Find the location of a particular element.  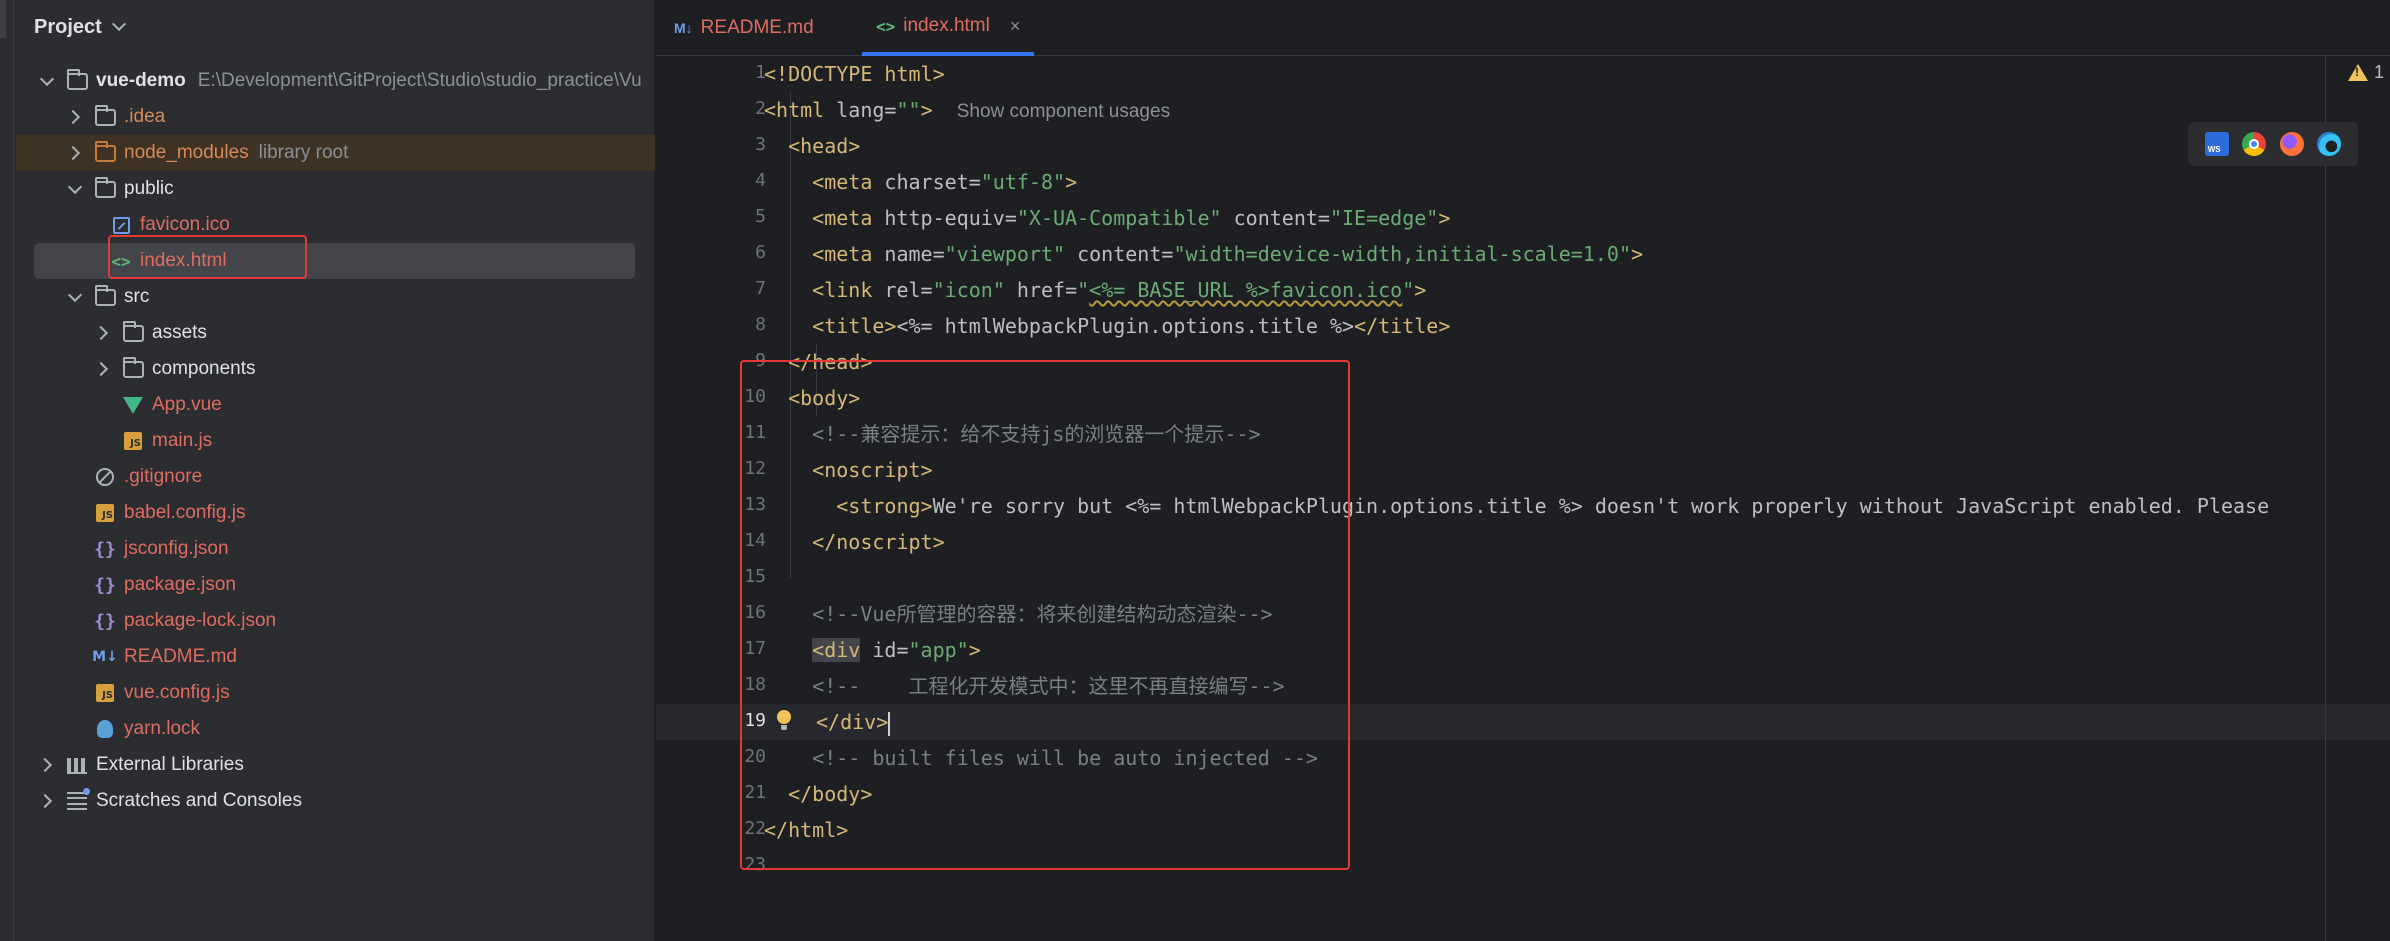

line-number: 8 is located at coordinates (736, 324).